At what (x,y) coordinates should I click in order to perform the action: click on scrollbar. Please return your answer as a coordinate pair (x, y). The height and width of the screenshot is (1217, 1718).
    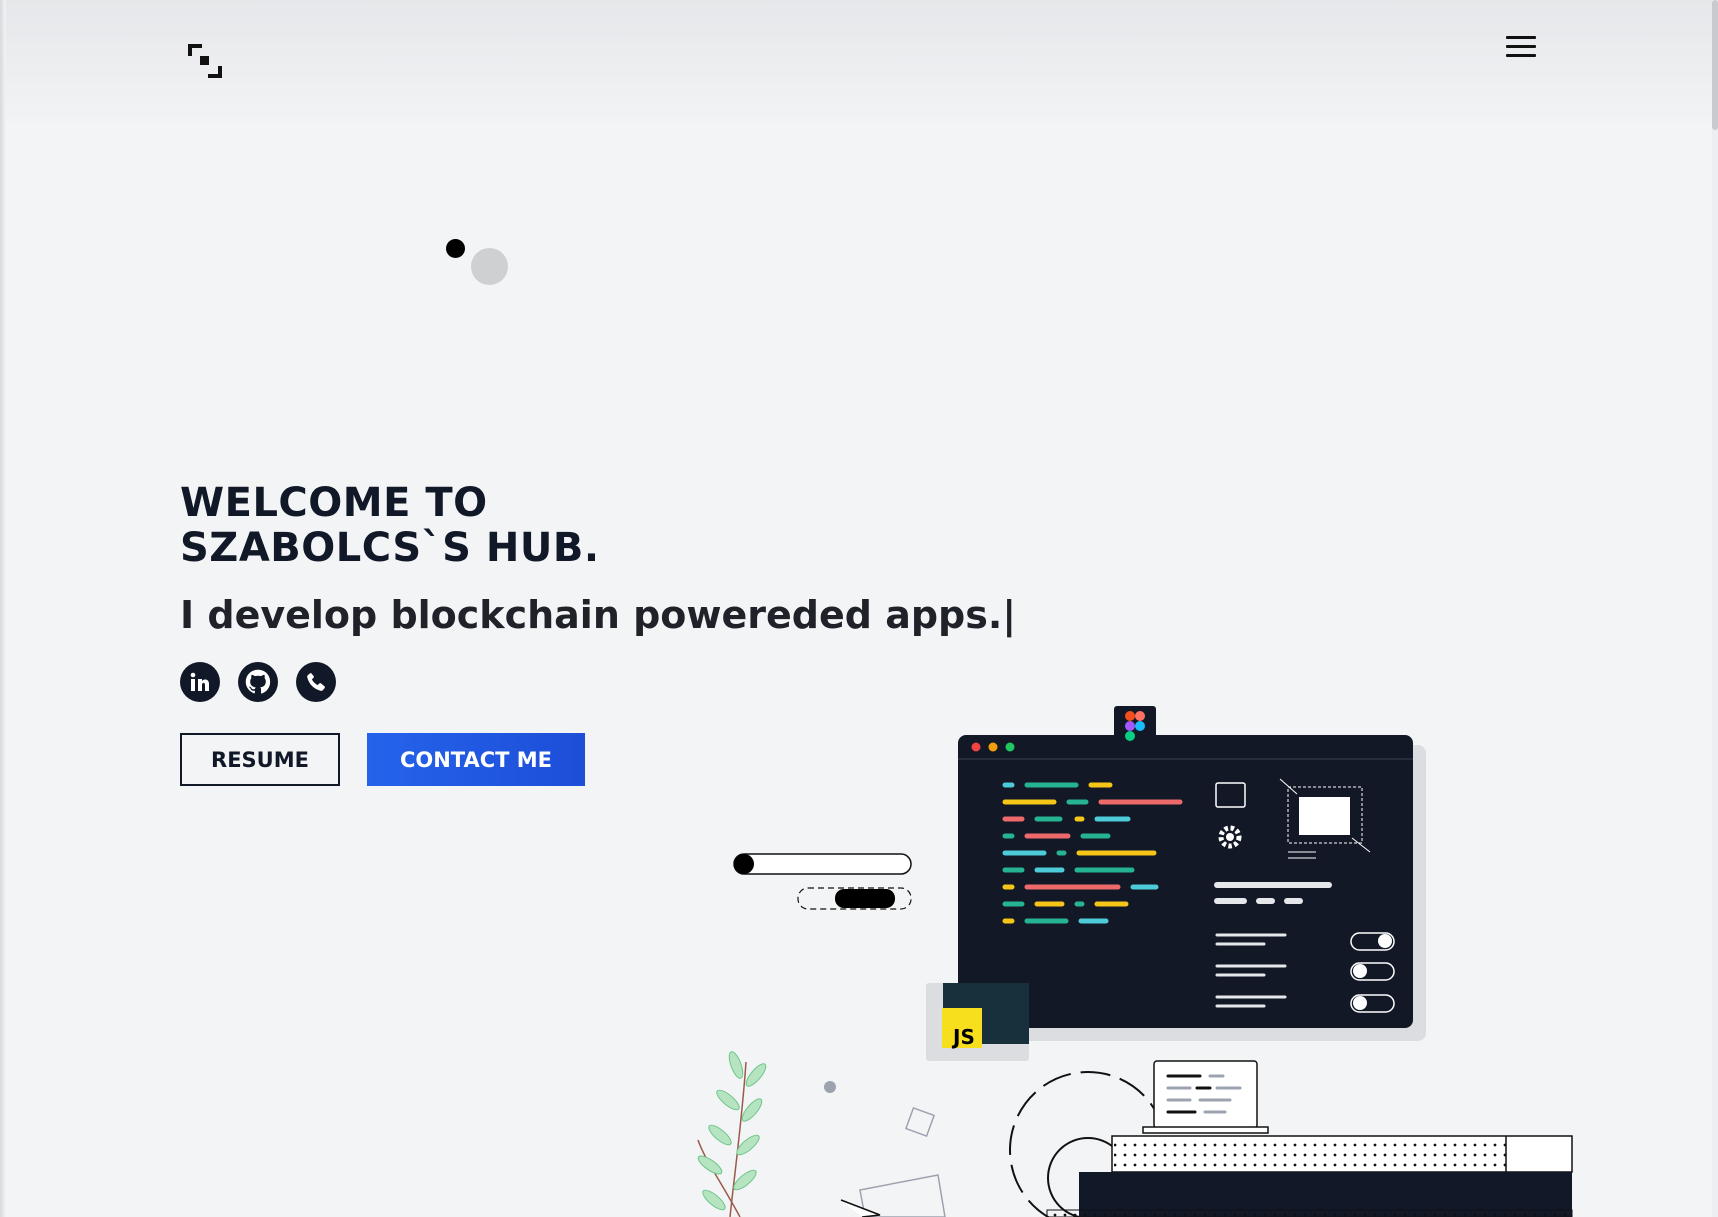
    Looking at the image, I should click on (1715, 608).